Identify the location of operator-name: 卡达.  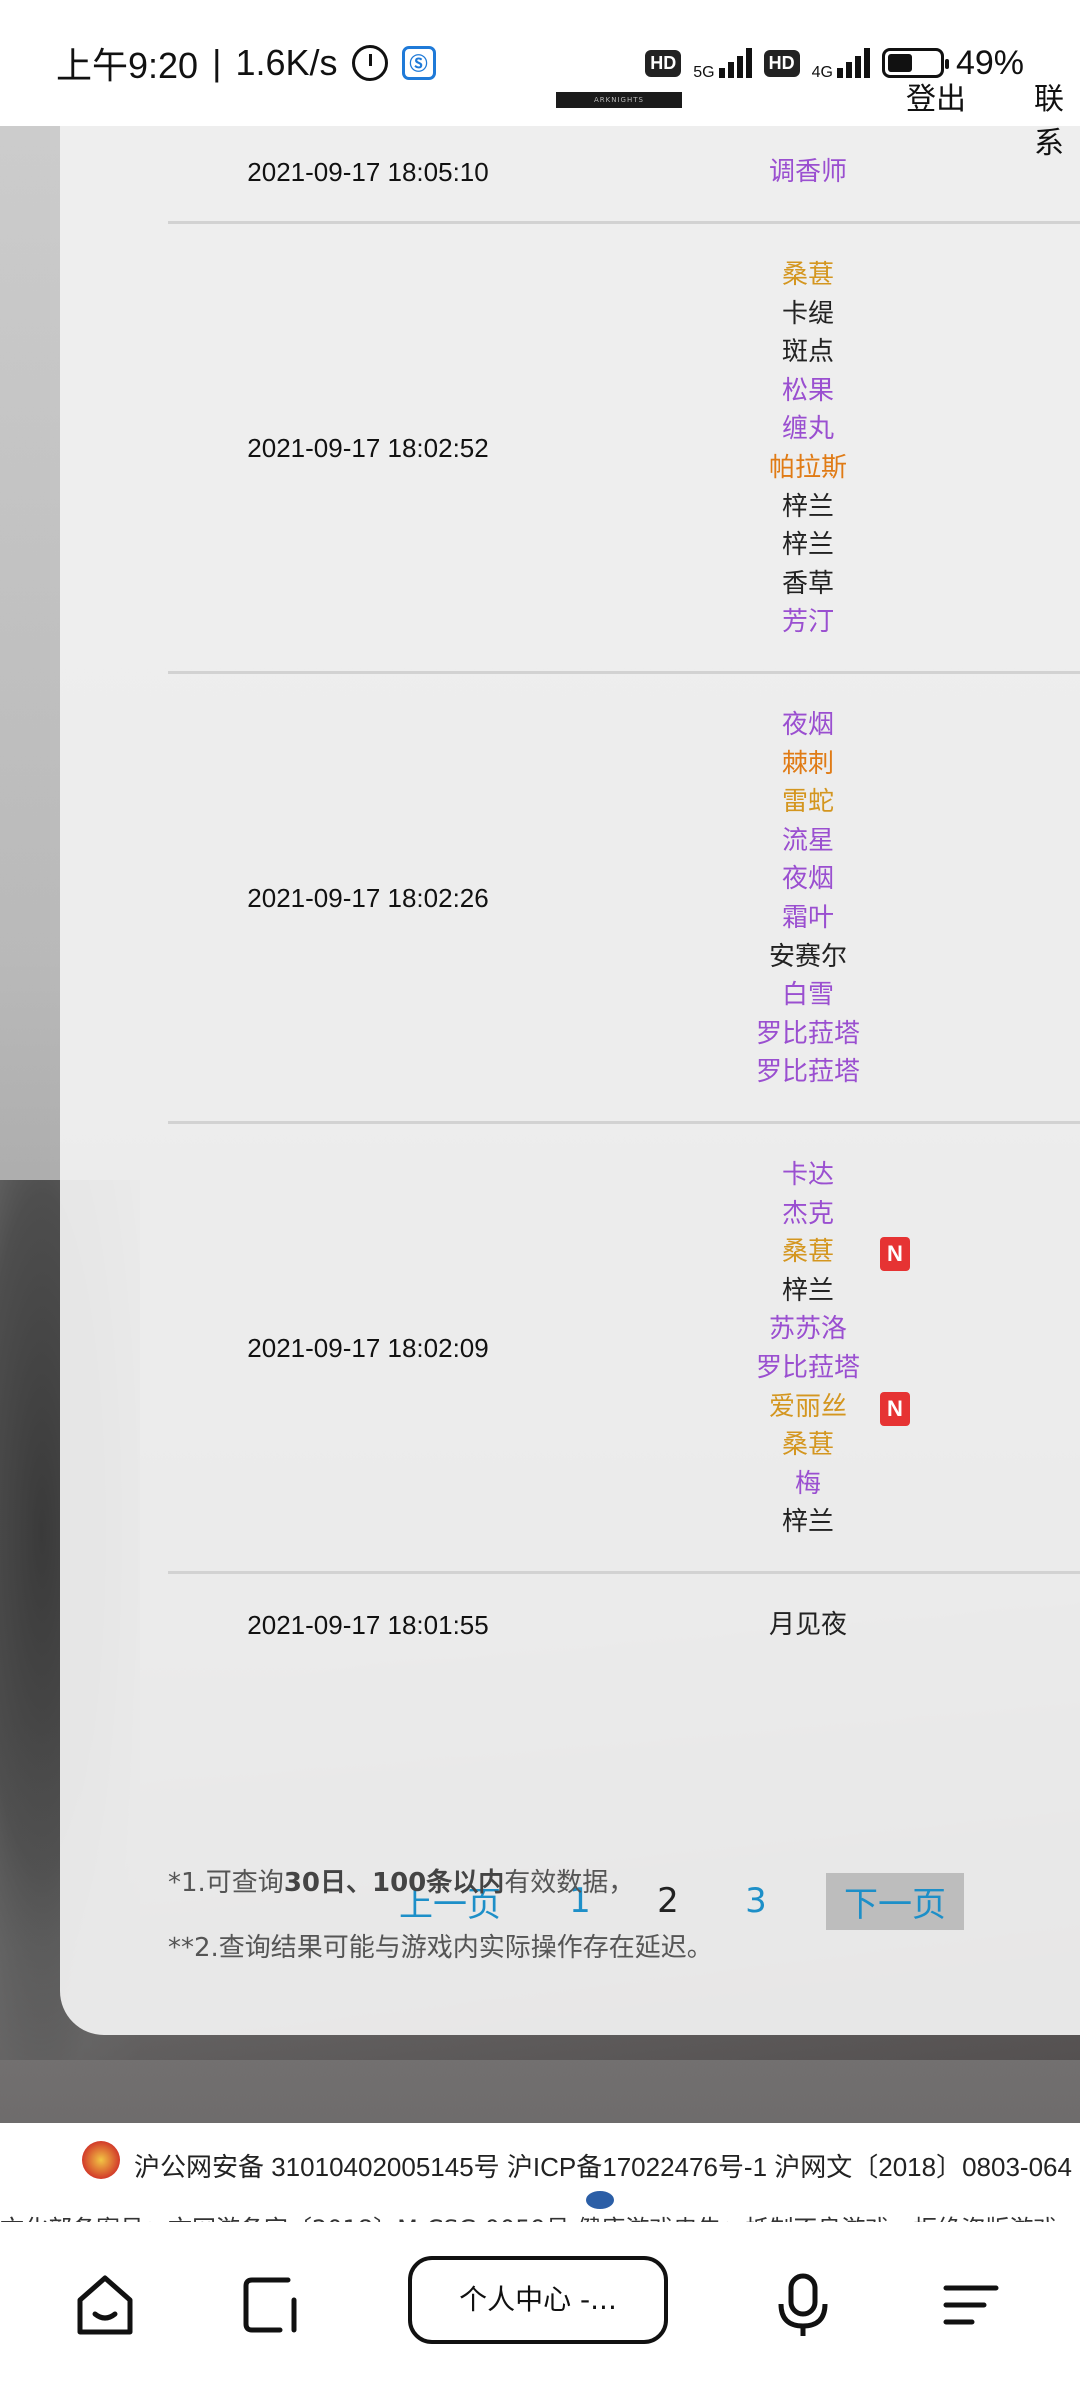
(807, 1175).